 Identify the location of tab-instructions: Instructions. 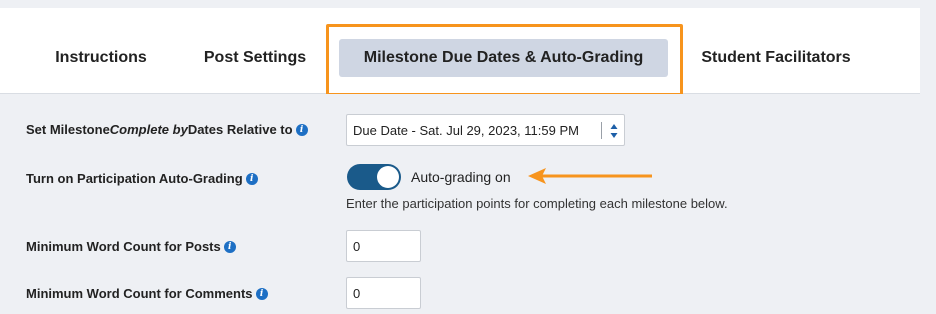
(101, 58).